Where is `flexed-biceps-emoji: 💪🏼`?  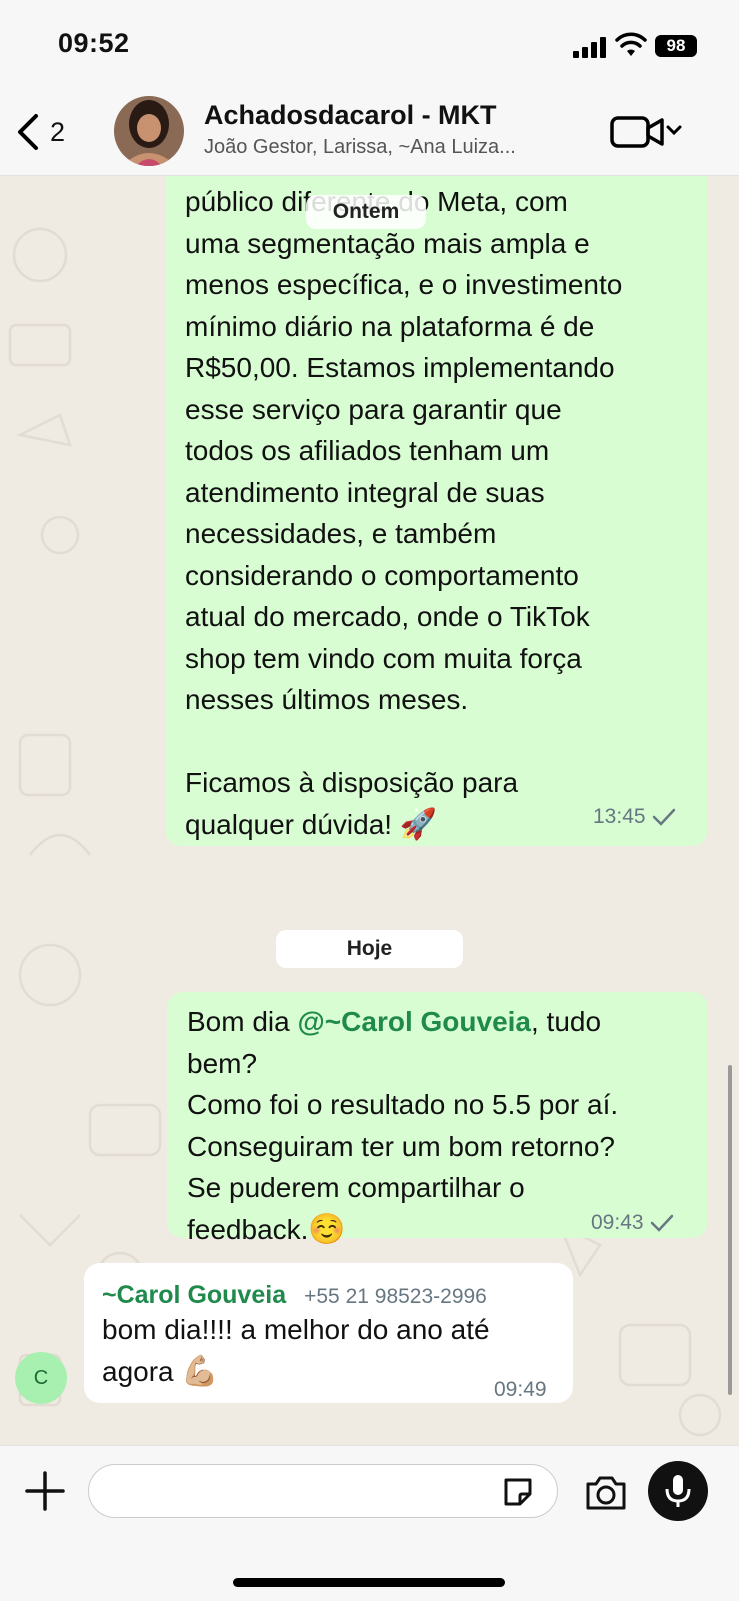
flexed-biceps-emoji: 💪🏼 is located at coordinates (200, 1371).